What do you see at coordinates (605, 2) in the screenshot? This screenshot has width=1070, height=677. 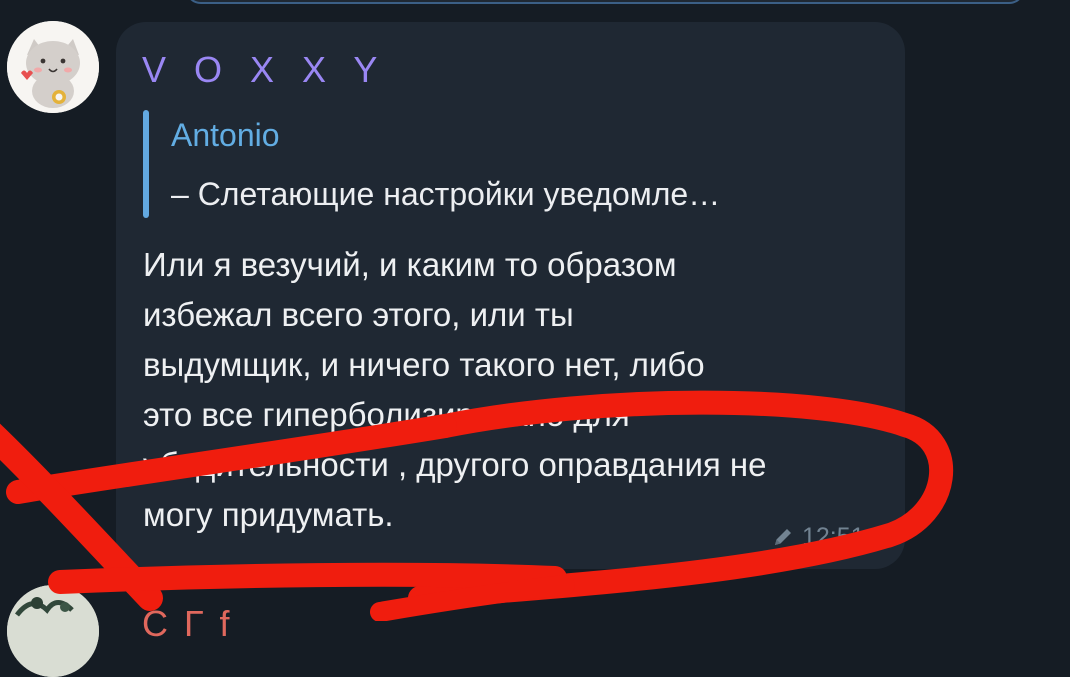 I see `previous-message-bubble` at bounding box center [605, 2].